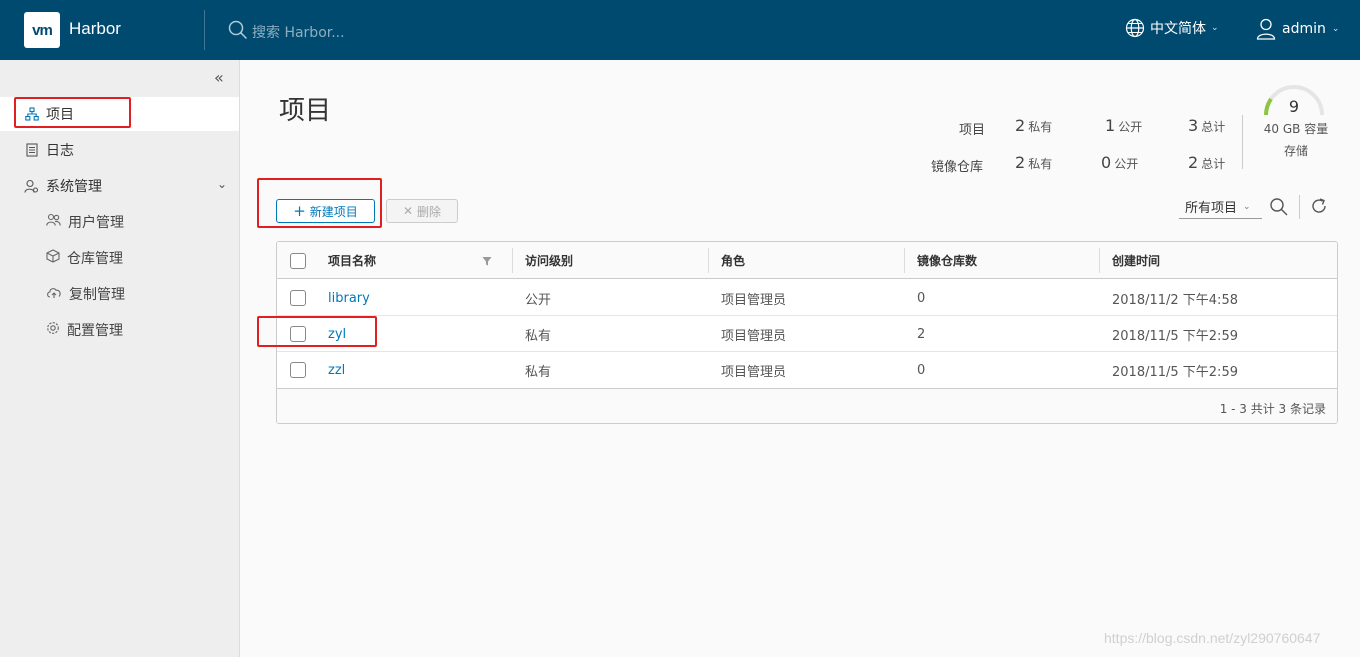 The height and width of the screenshot is (657, 1360). I want to click on sidebar-item-logs: 日志, so click(119, 150).